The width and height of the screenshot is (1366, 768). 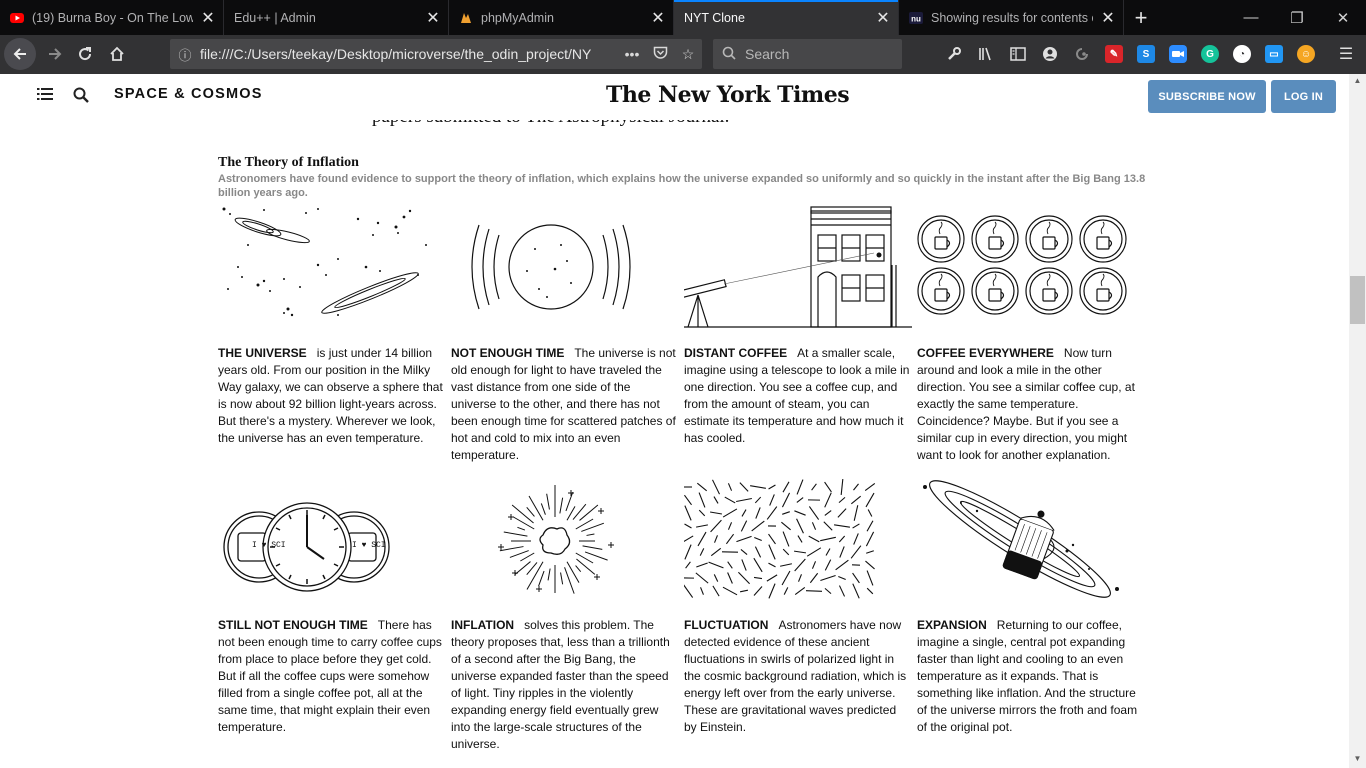 I want to click on info-icon: ⓘ, so click(x=185, y=54).